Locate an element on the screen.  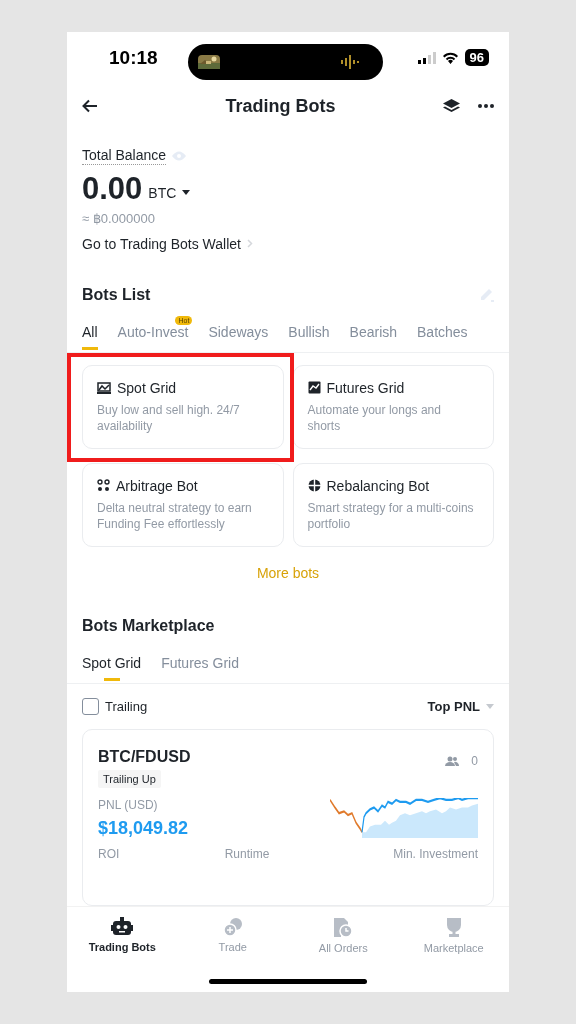
nav-tab: Trading Bots is located at coordinates (122, 949).